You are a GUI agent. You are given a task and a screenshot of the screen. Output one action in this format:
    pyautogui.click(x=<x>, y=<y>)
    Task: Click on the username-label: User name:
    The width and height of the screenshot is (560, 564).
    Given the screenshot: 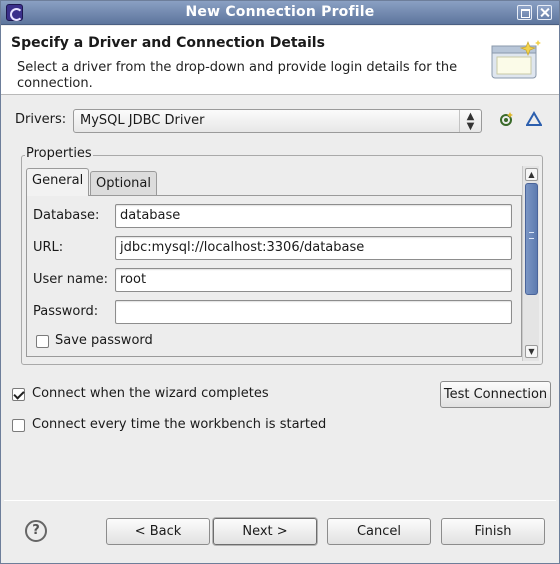 What is the action you would take?
    pyautogui.click(x=71, y=279)
    